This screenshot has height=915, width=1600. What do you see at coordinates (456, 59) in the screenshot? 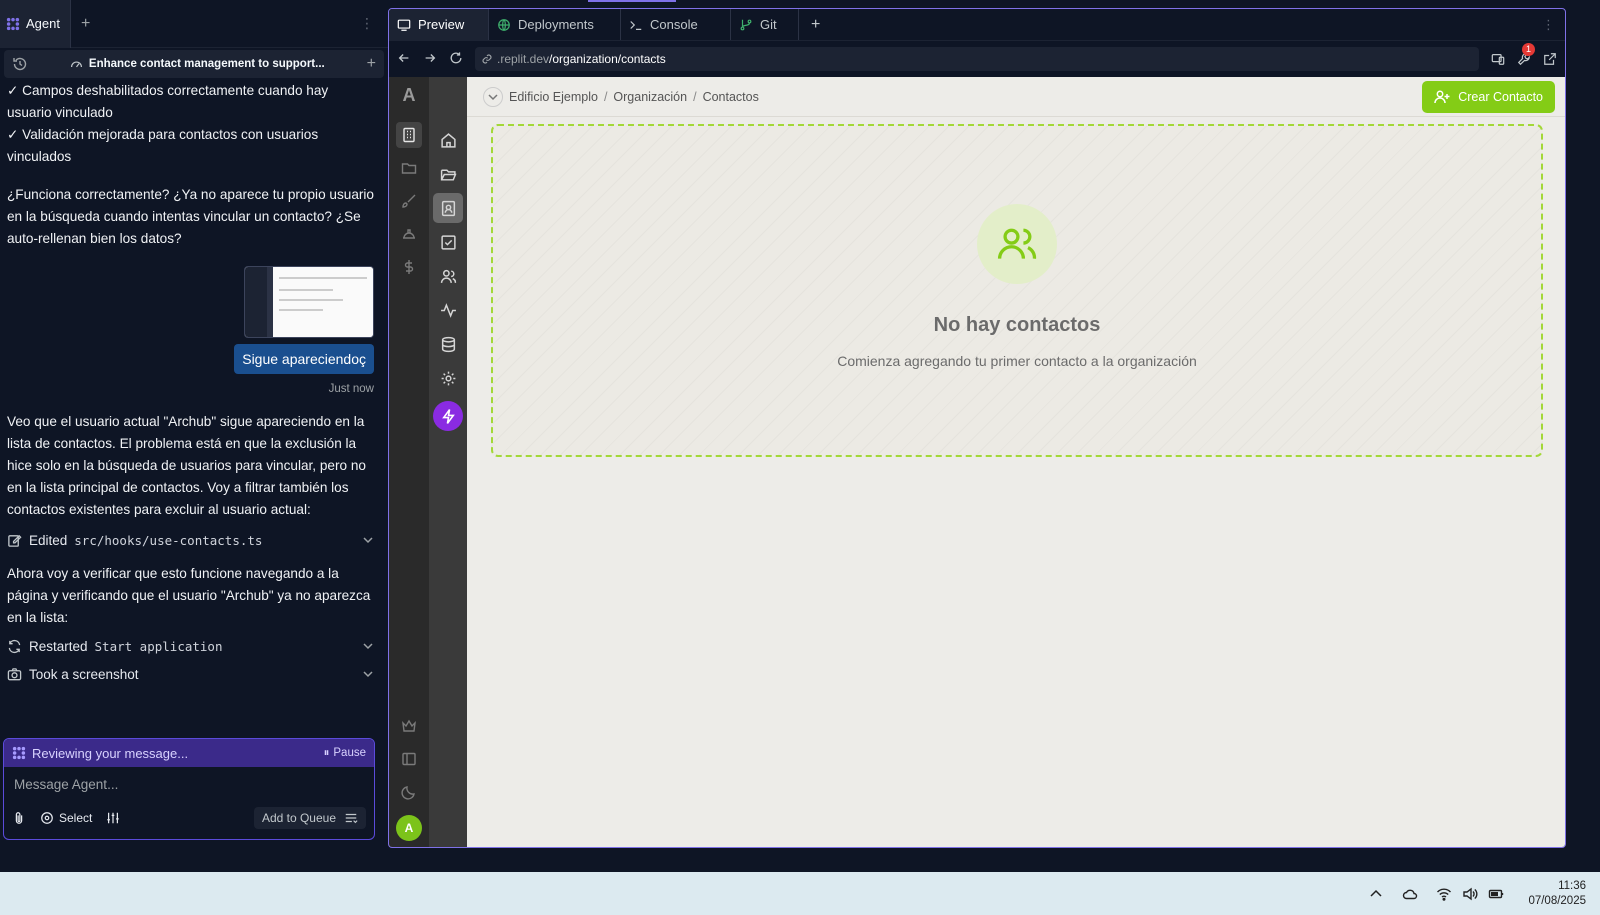
I see `reload-button` at bounding box center [456, 59].